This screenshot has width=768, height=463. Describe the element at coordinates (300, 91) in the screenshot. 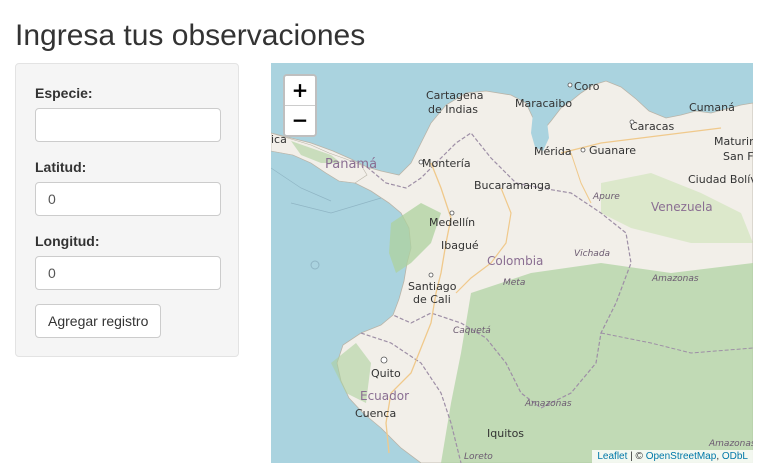

I see `zoom-in-button: +` at that location.